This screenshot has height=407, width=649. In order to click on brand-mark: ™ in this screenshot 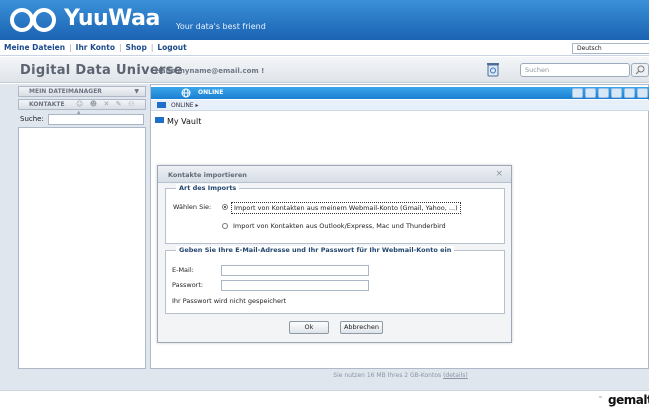, I will do `click(600, 399)`.